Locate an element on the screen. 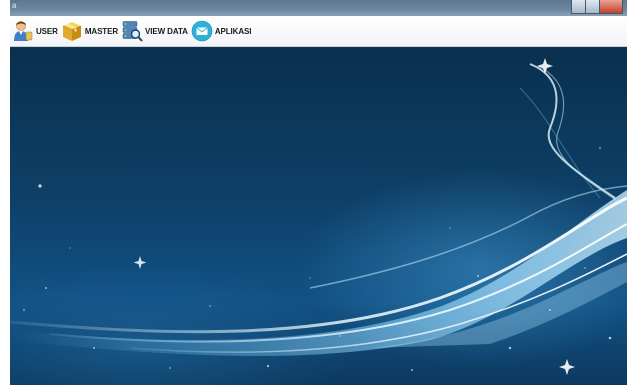 This screenshot has width=627, height=385. menu-master: MASTER is located at coordinates (89, 31).